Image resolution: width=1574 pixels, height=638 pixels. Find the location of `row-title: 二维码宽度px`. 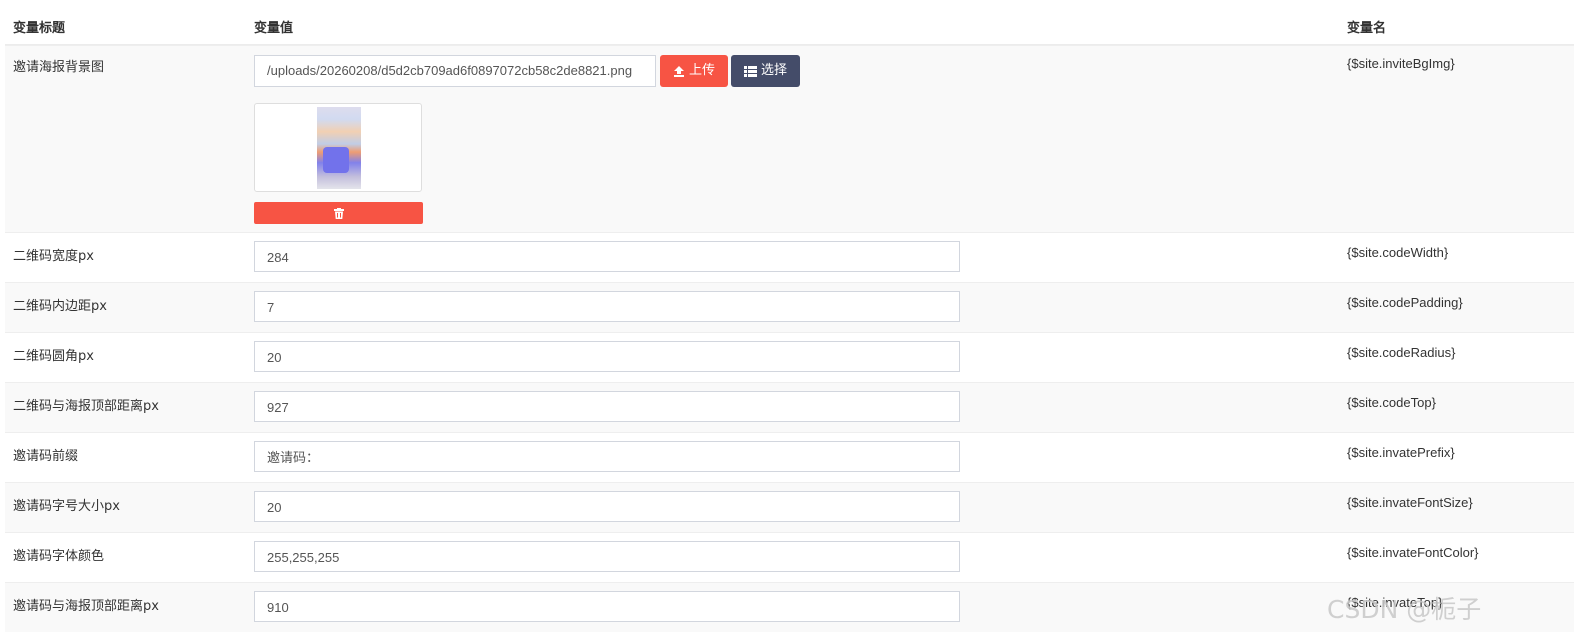

row-title: 二维码宽度px is located at coordinates (53, 256).